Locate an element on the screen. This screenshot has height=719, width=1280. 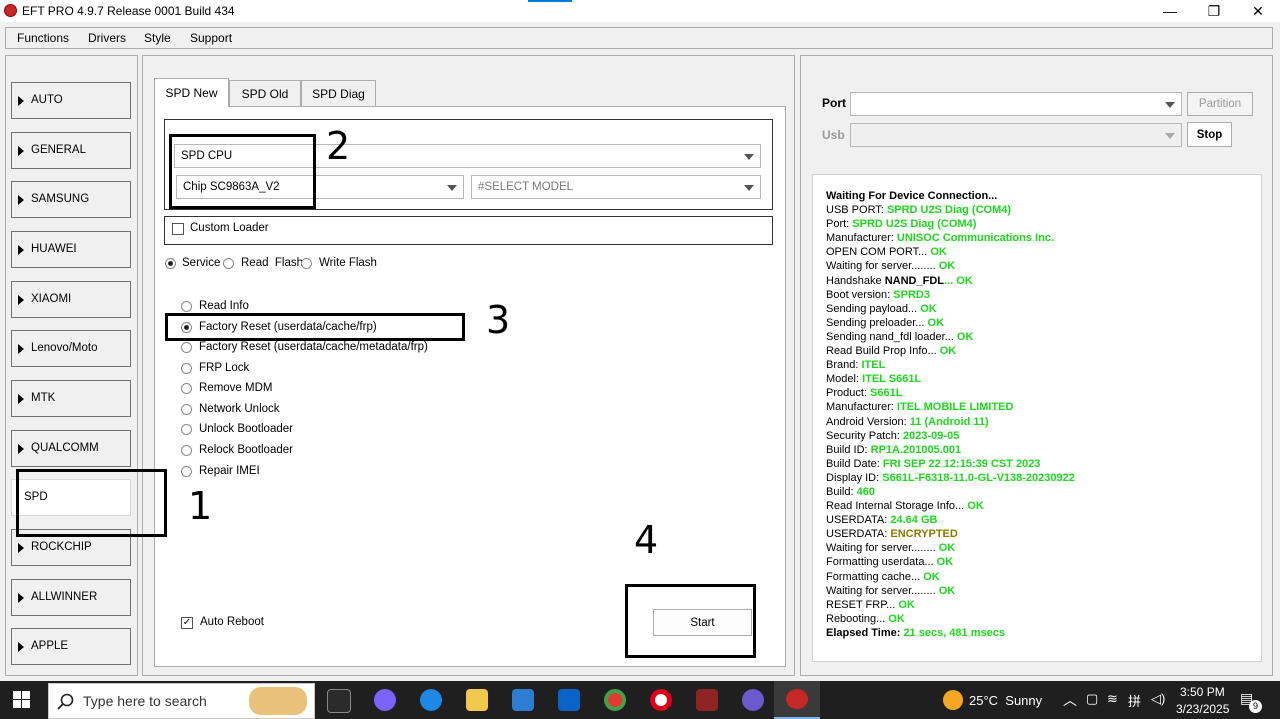
port-select is located at coordinates (1016, 104).